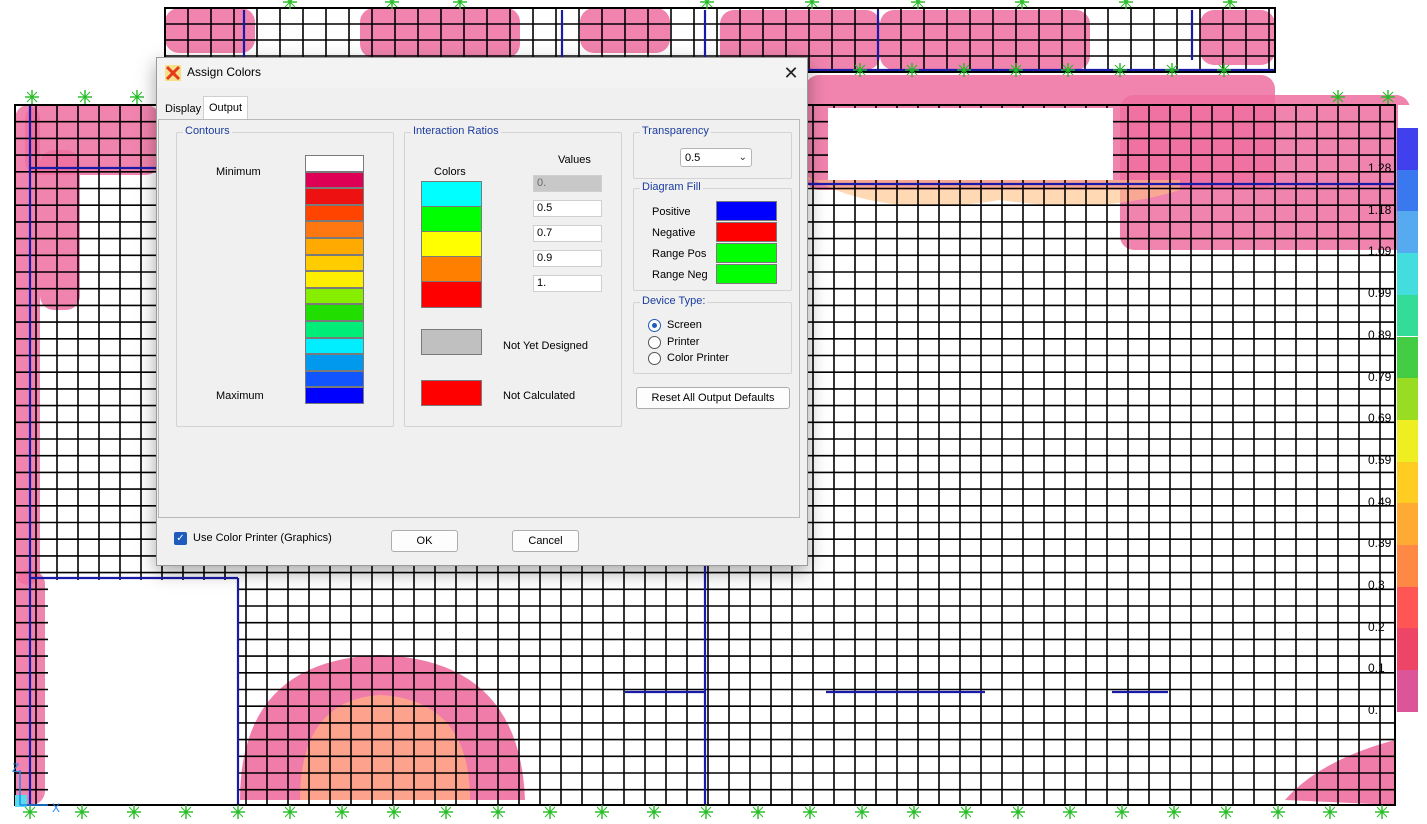  I want to click on interaction-ratios-title: Interaction Ratios, so click(456, 131).